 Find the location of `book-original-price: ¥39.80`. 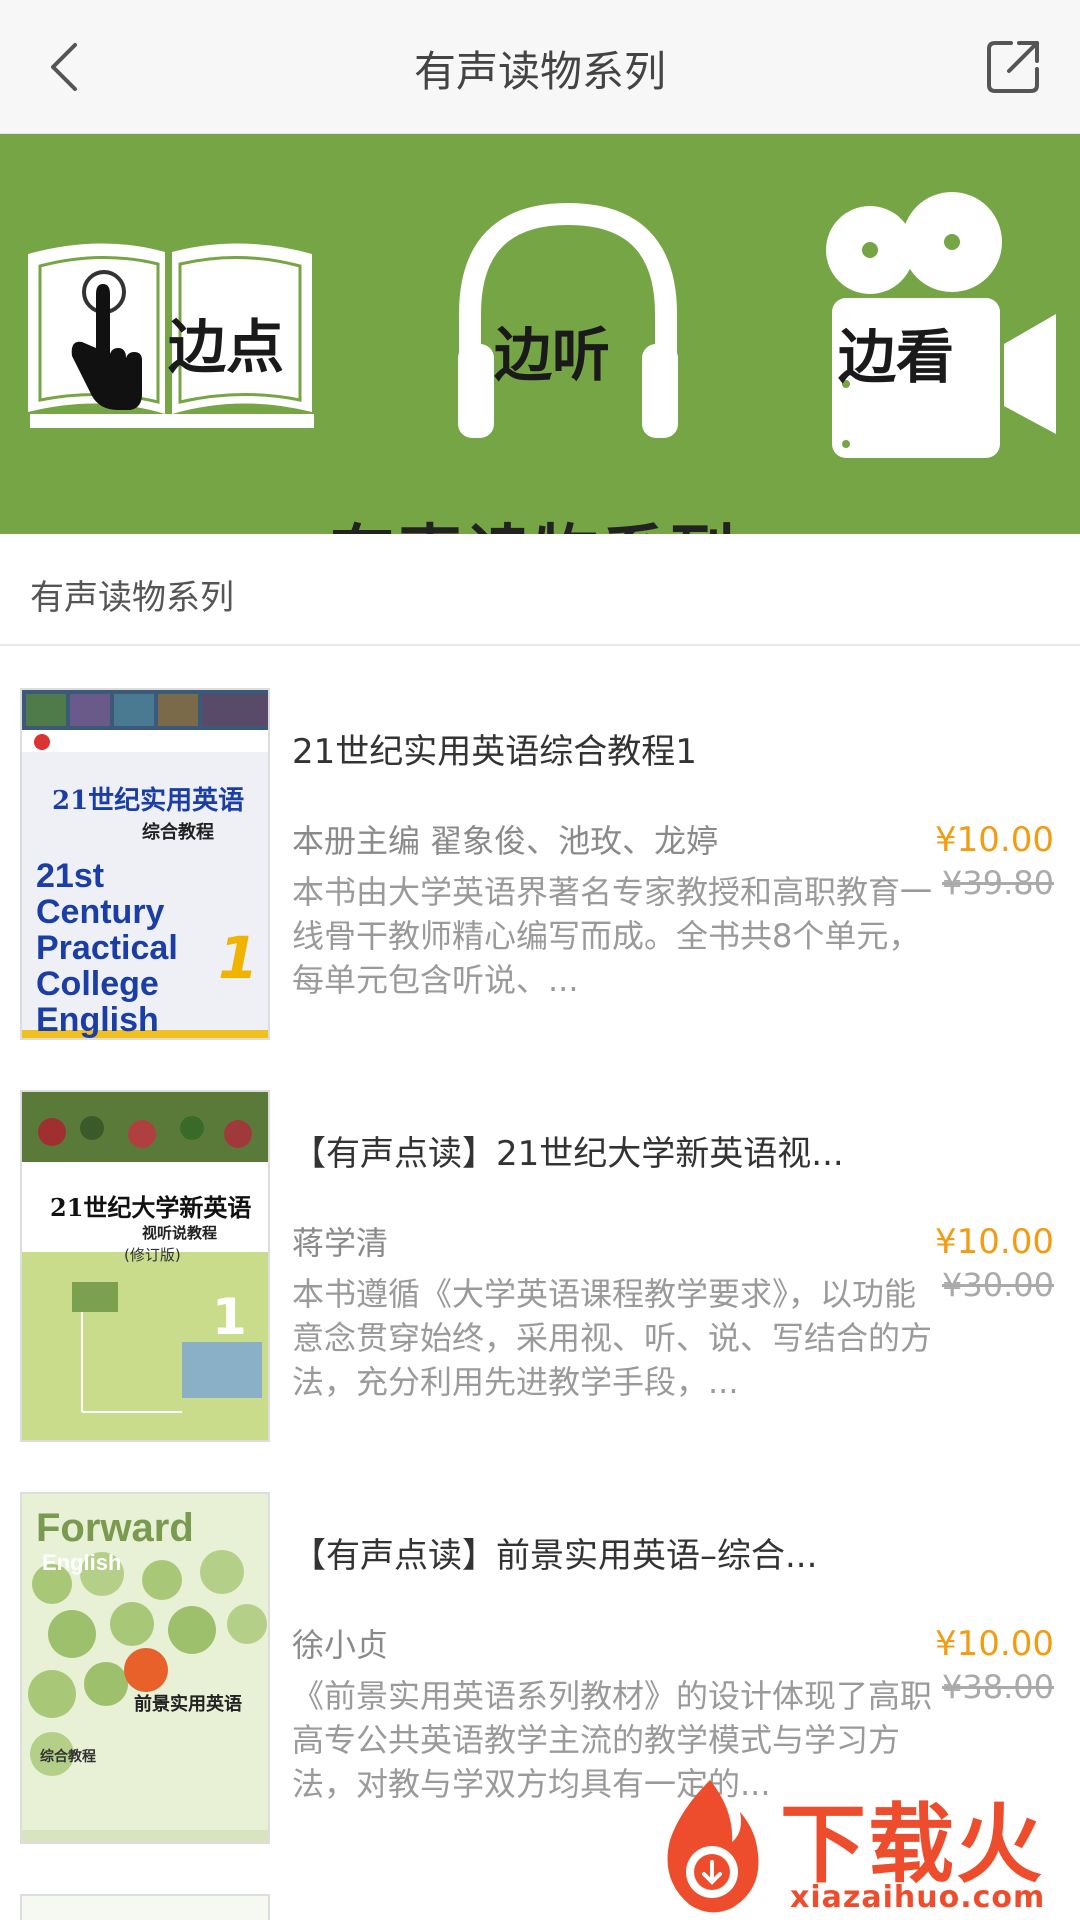

book-original-price: ¥39.80 is located at coordinates (998, 883).